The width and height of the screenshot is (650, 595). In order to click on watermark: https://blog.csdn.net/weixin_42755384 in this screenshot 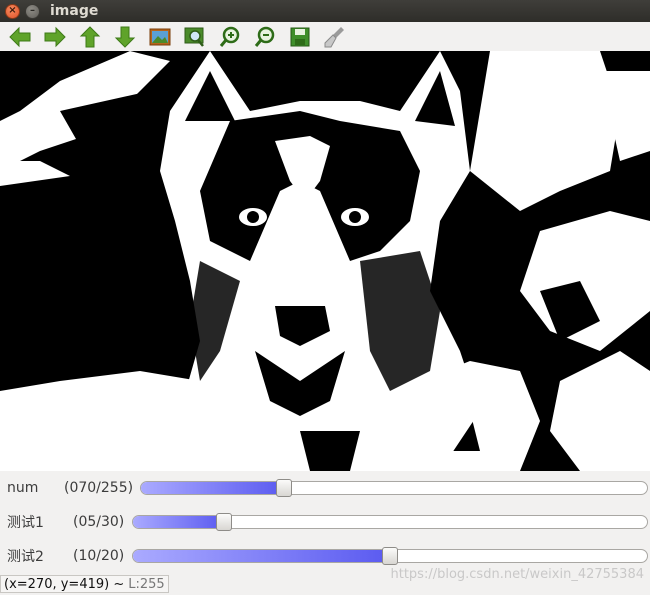, I will do `click(517, 574)`.